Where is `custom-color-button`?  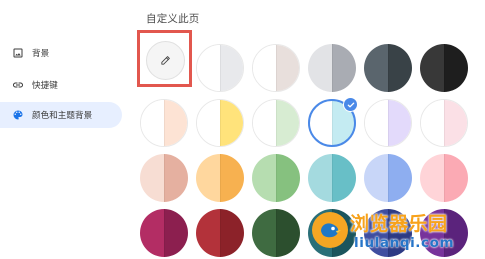 custom-color-button is located at coordinates (164, 58).